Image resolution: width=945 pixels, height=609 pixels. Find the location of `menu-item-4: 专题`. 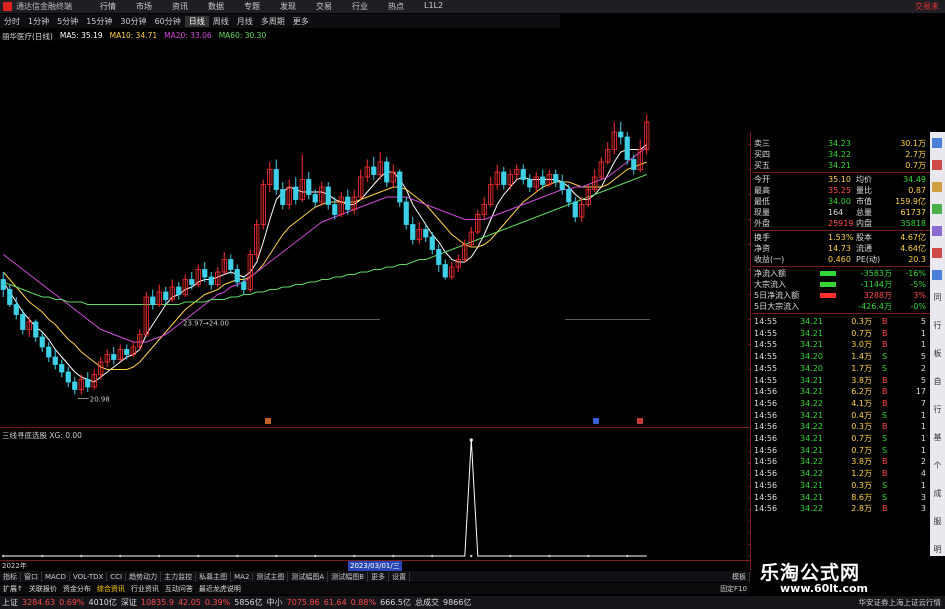

menu-item-4: 专题 is located at coordinates (252, 6).